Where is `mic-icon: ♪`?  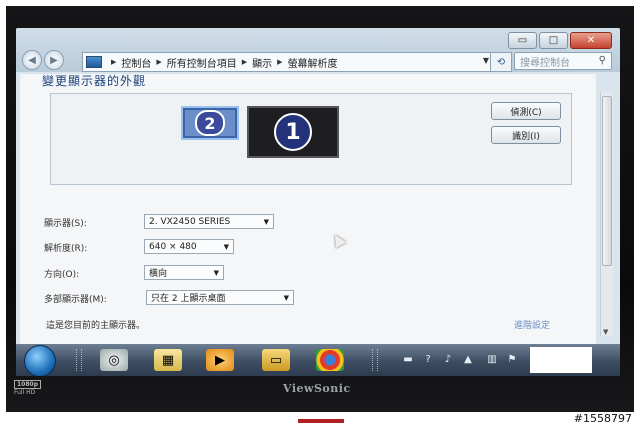
mic-icon: ♪ is located at coordinates (448, 359).